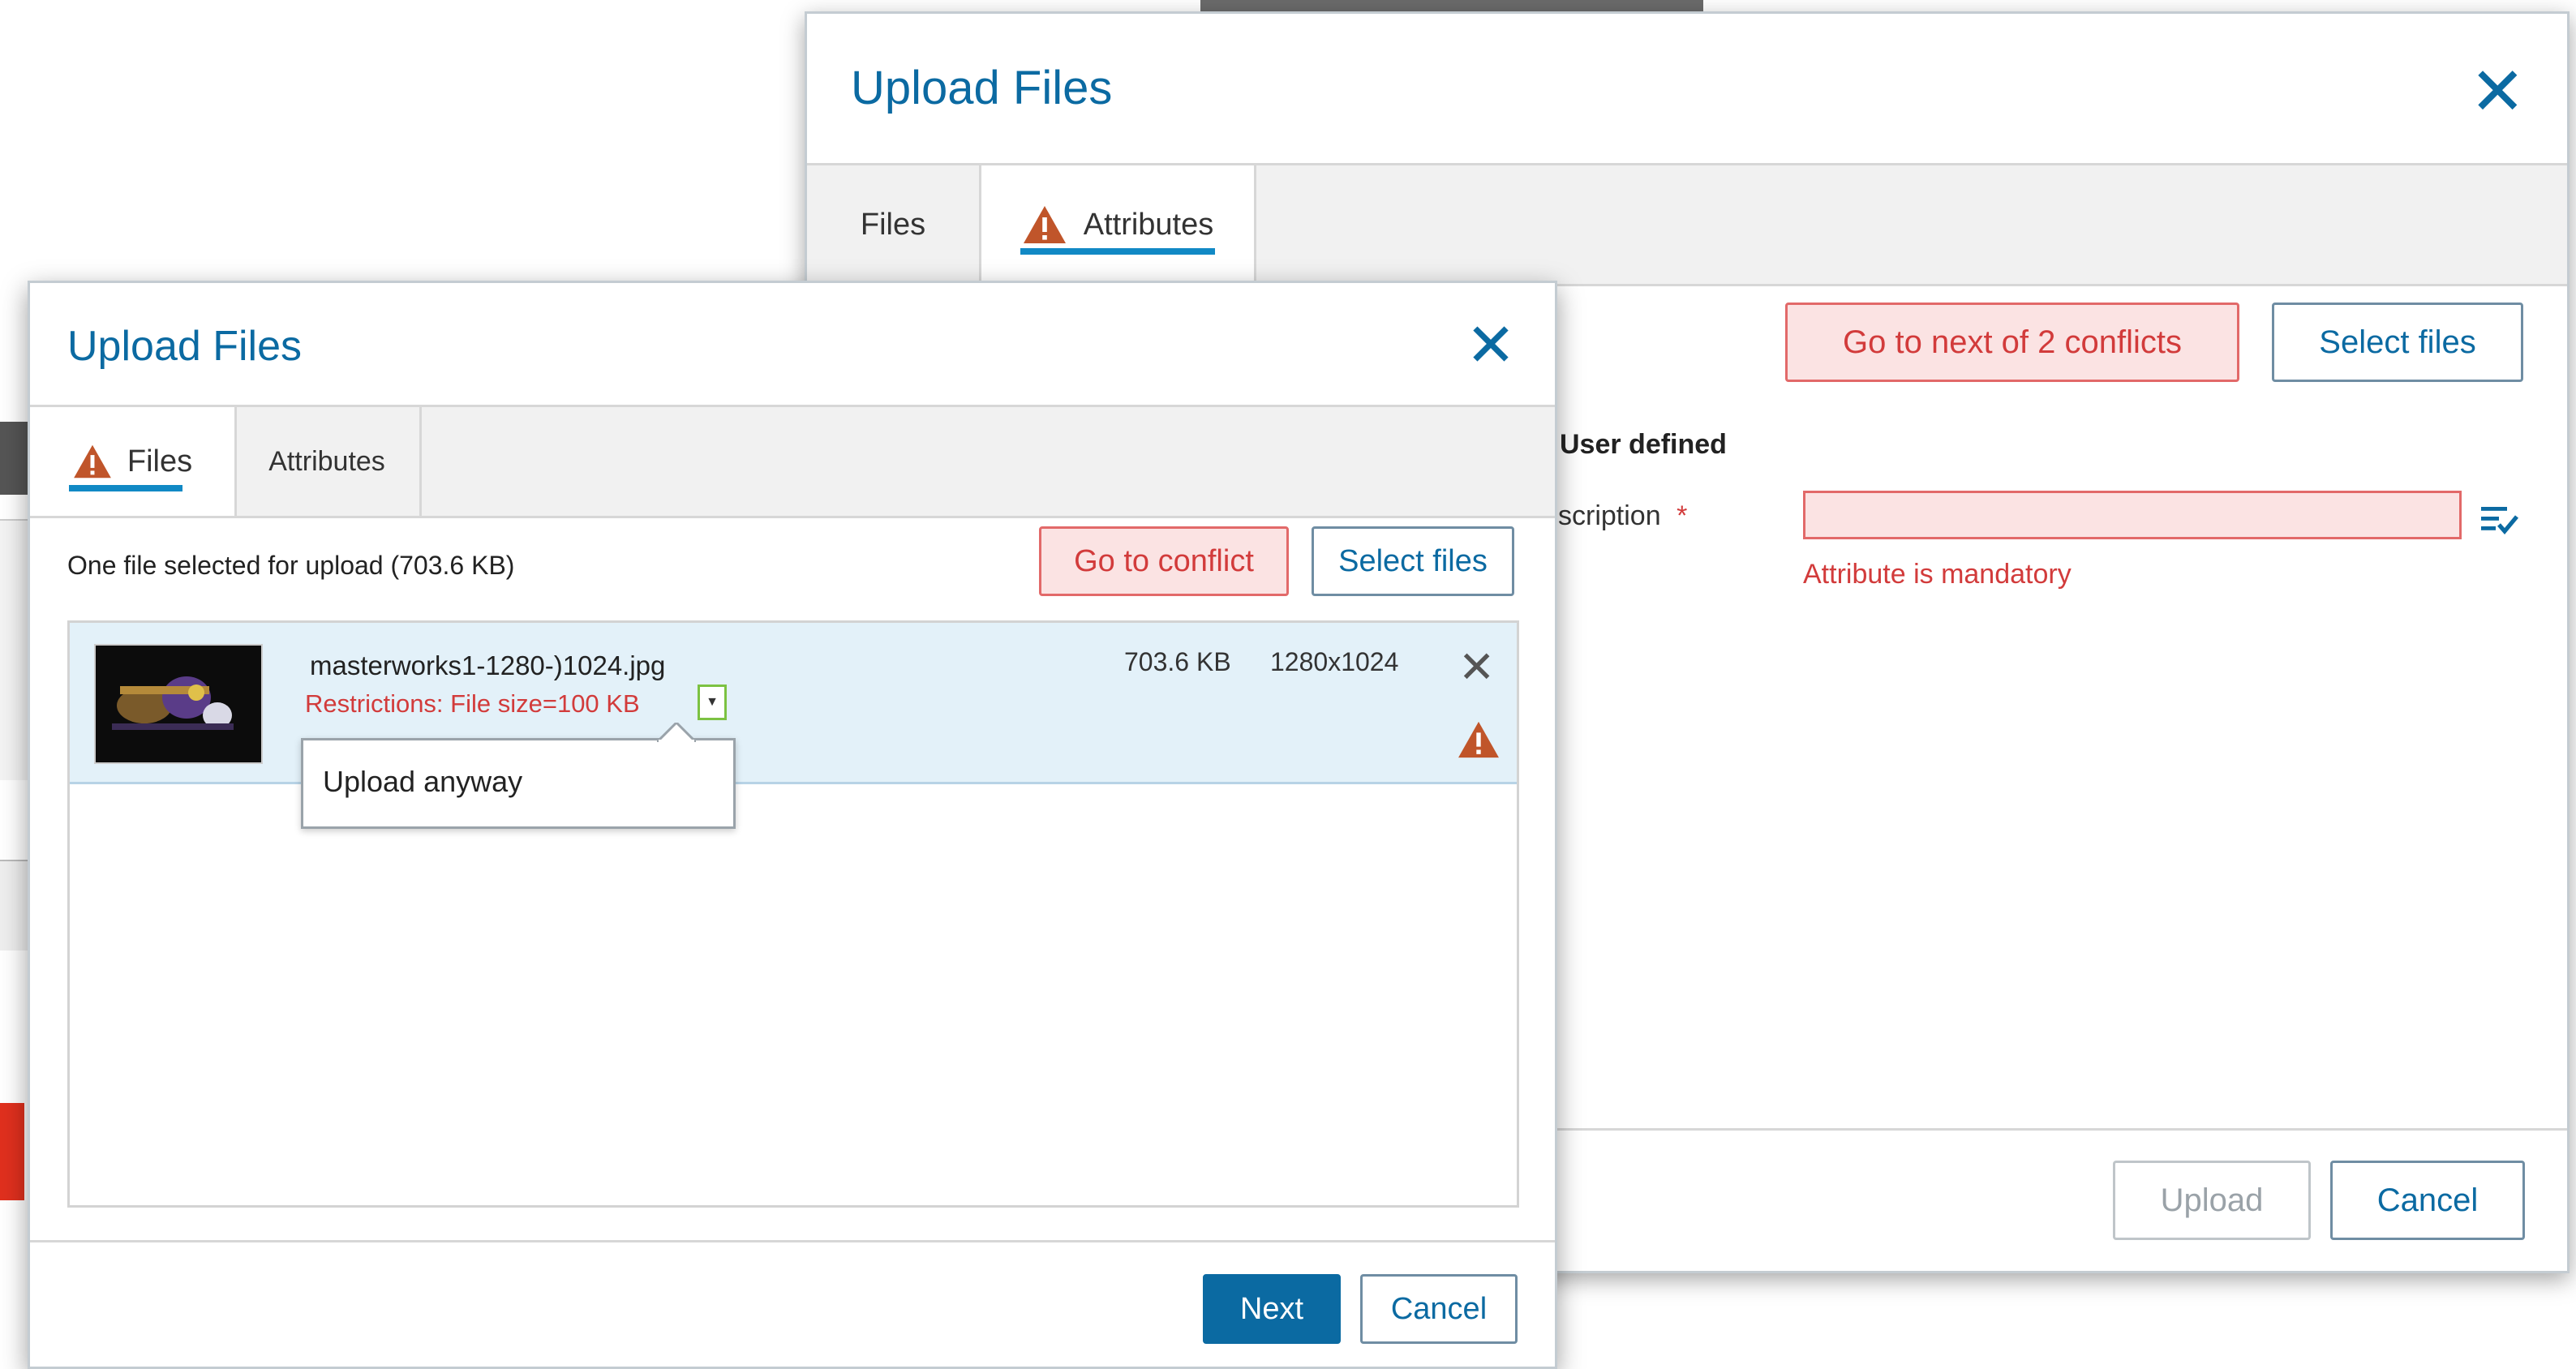  I want to click on chevron-down-icon: ▼, so click(712, 702).